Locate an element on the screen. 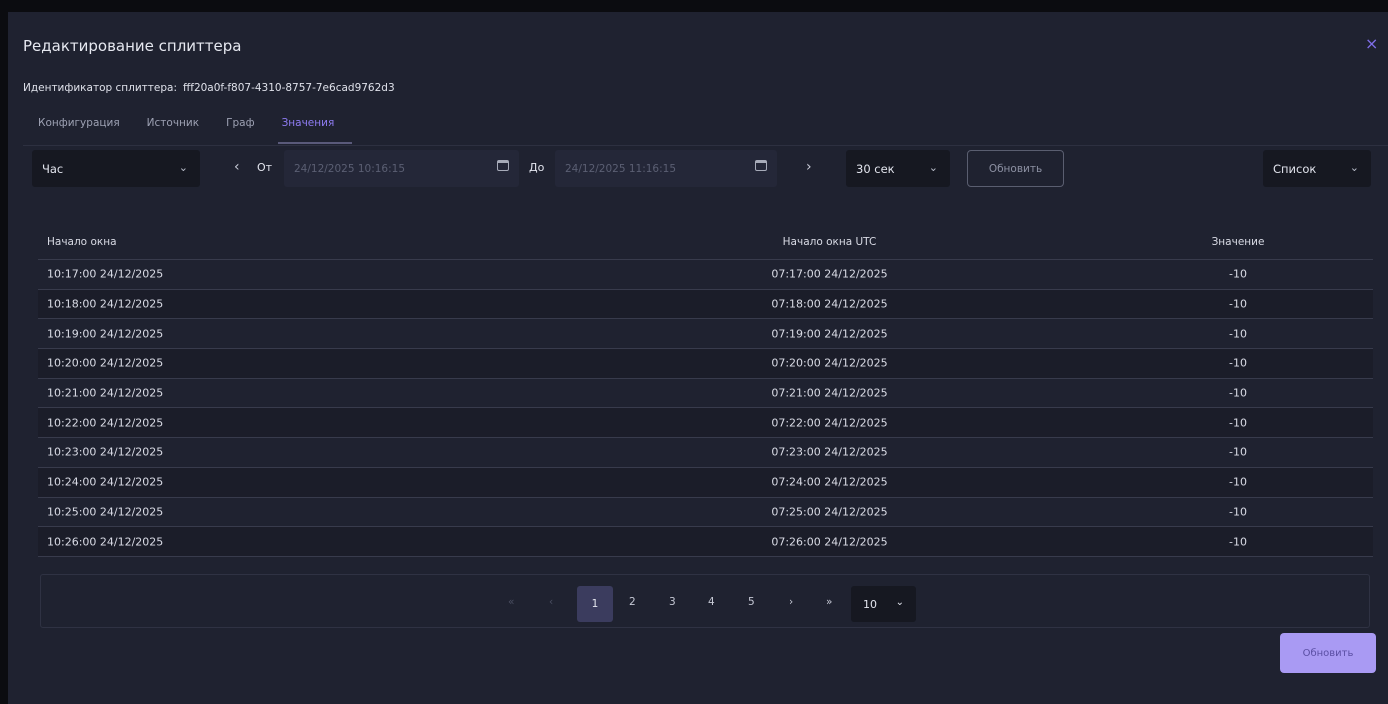 The width and height of the screenshot is (1388, 704). view-mode-select: Список ⌄ is located at coordinates (1317, 168).